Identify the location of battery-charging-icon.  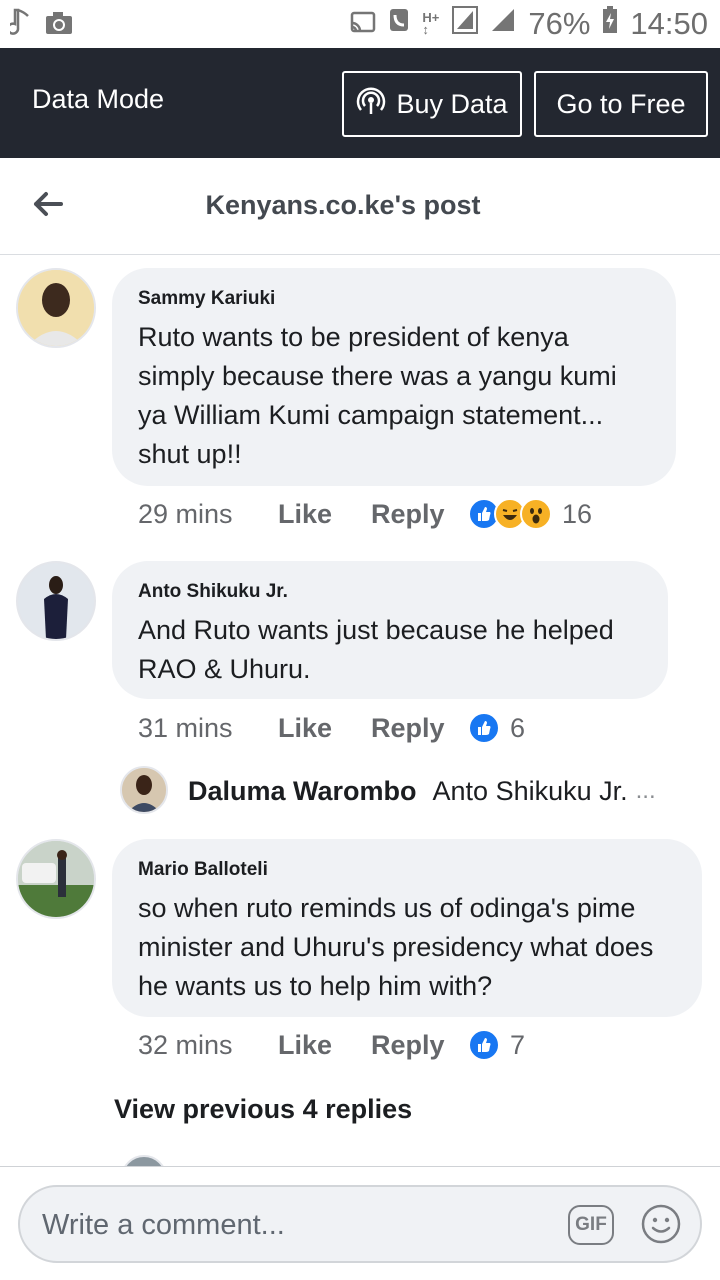
(610, 24).